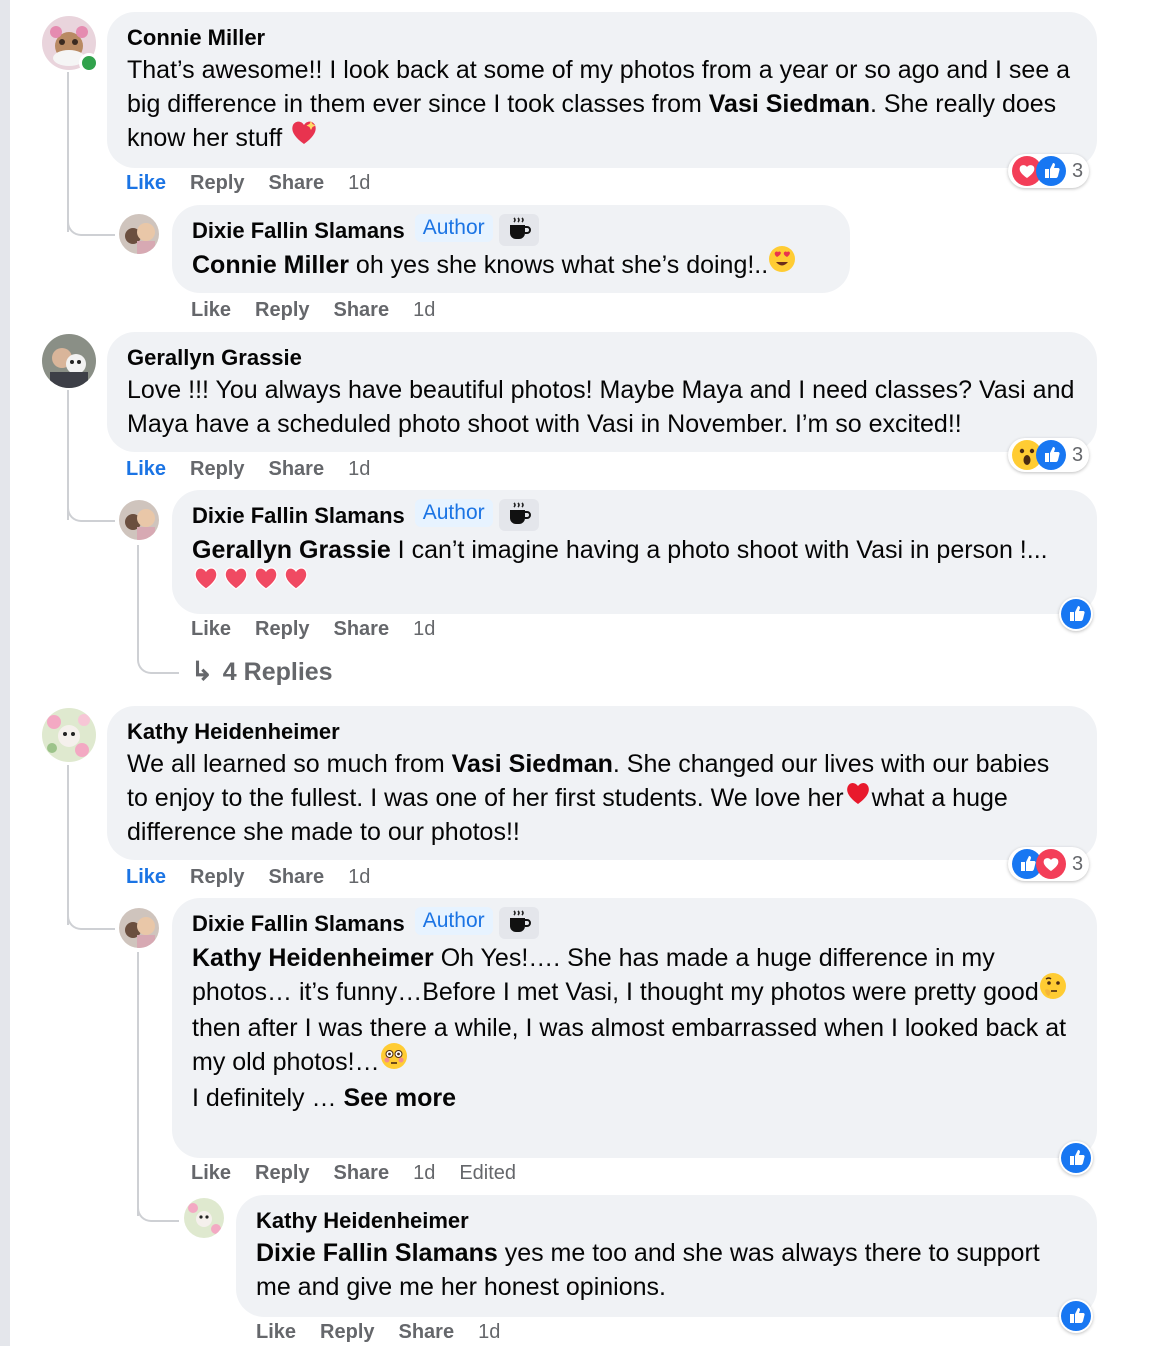 This screenshot has width=1166, height=1346. What do you see at coordinates (291, 550) in the screenshot?
I see `mention-link: Gerallyn Grassie` at bounding box center [291, 550].